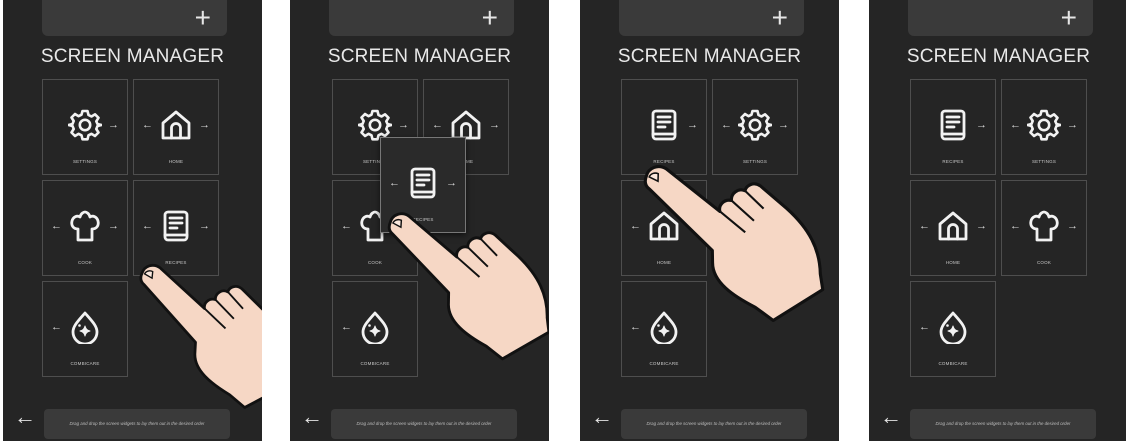 The width and height of the screenshot is (1126, 441). I want to click on tile-recipes-dragging: ← → RECIPES, so click(423, 185).